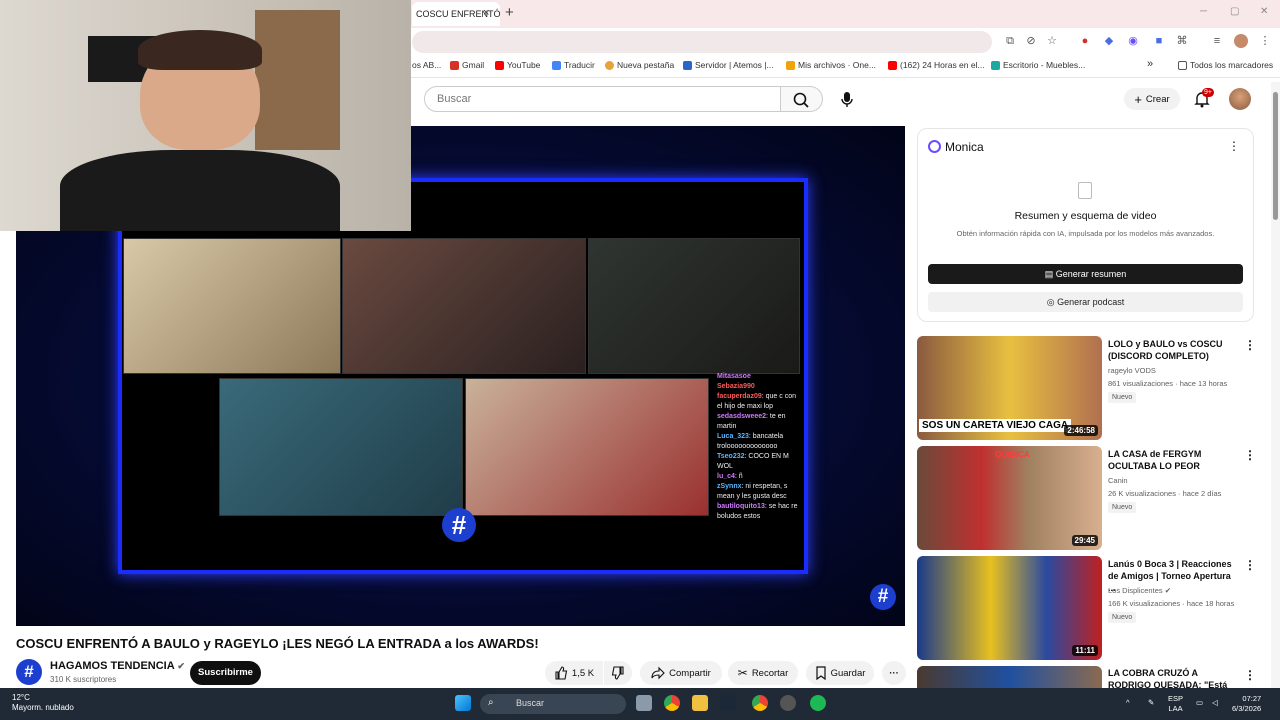 The width and height of the screenshot is (1280, 720). I want to click on all-bookmarks-button: Todos los marcadores, so click(1225, 65).